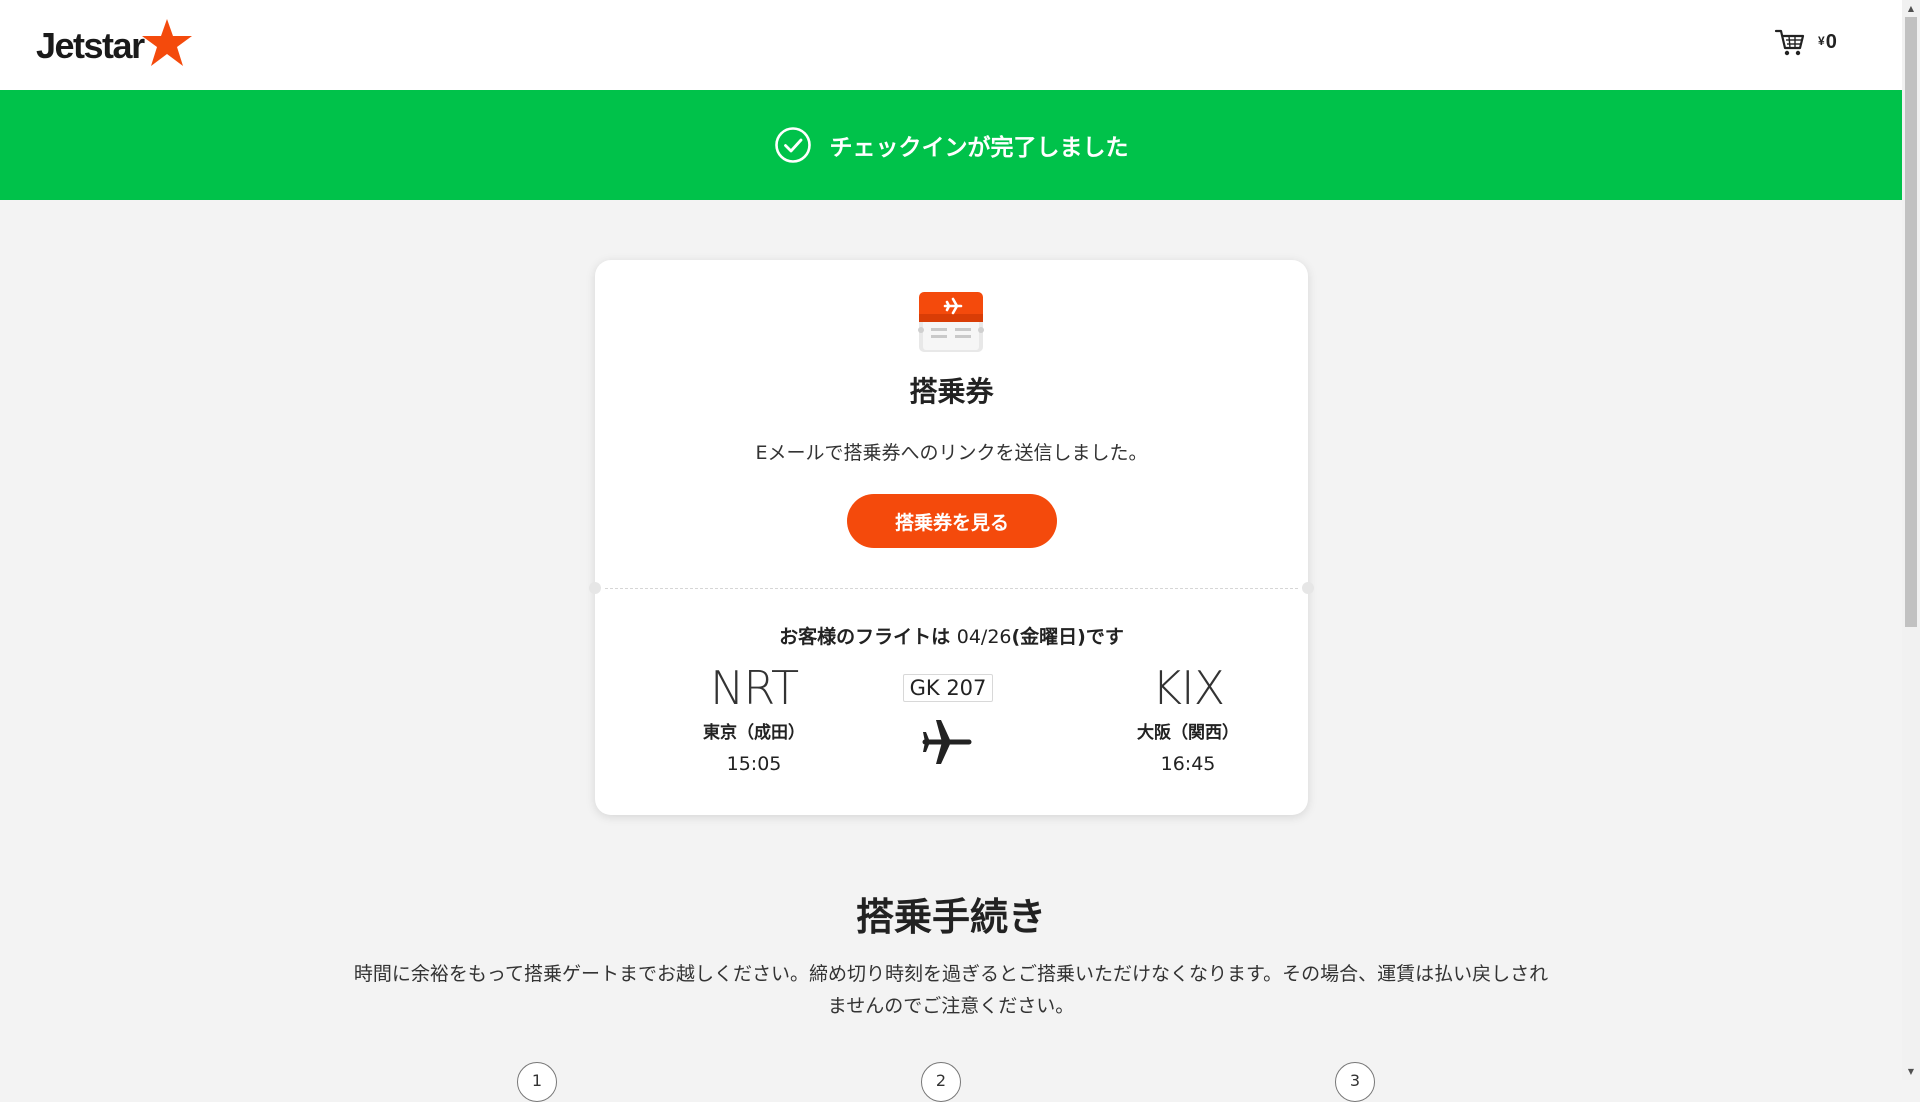  What do you see at coordinates (951, 391) in the screenshot?
I see `boarding-pass-title: 搭乗券` at bounding box center [951, 391].